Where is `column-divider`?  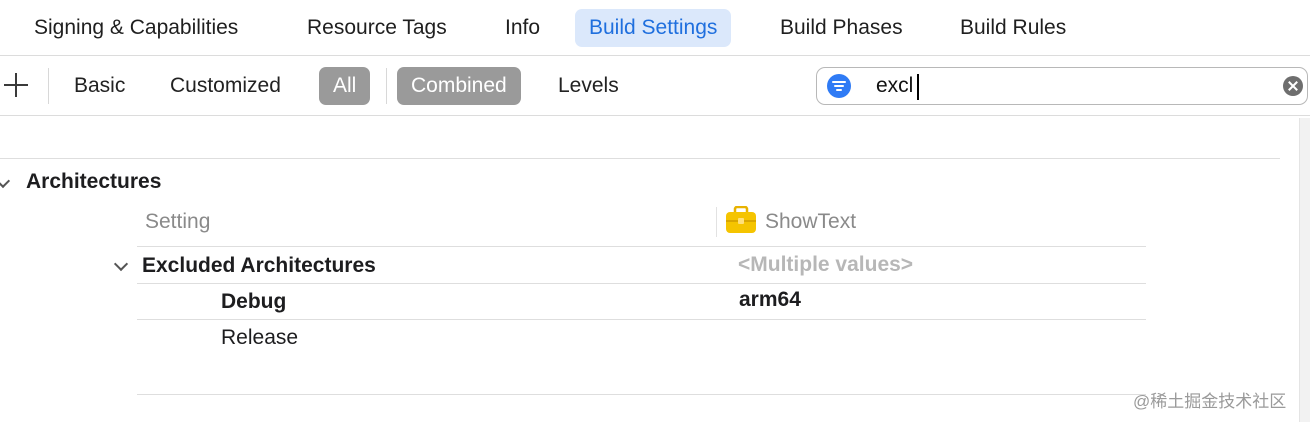
column-divider is located at coordinates (716, 222).